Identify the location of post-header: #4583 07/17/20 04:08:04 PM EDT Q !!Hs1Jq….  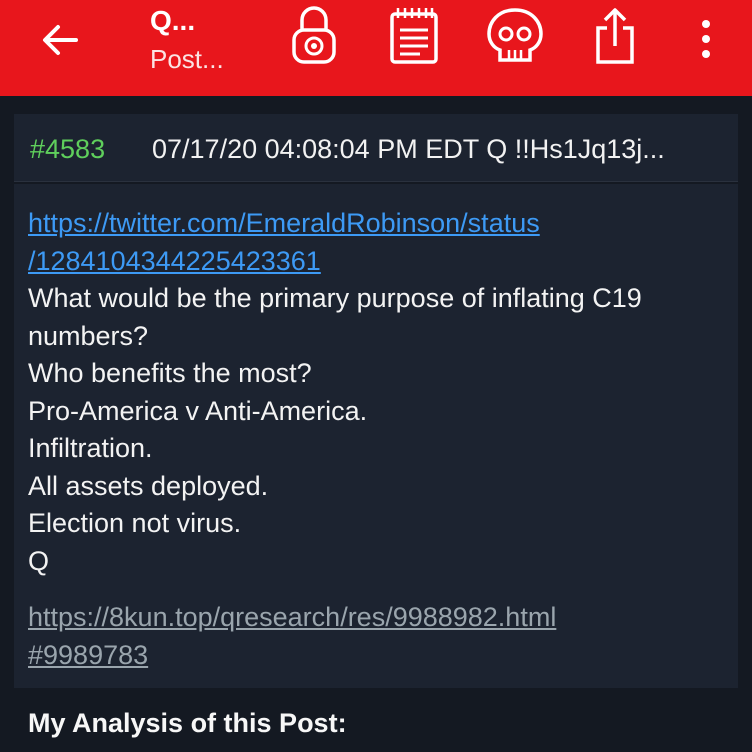
(376, 148).